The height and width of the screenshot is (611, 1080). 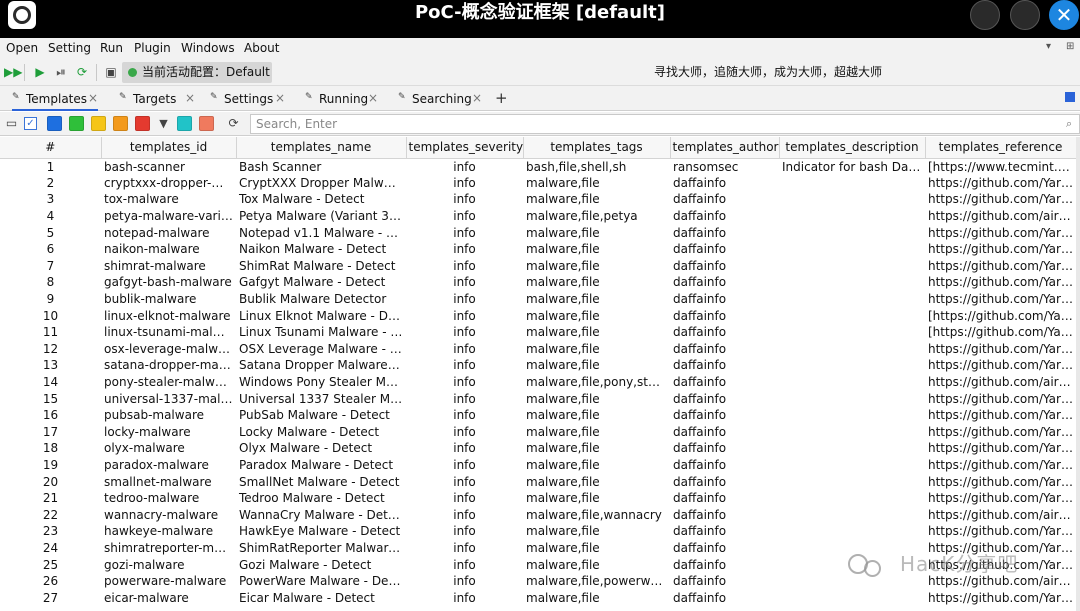 What do you see at coordinates (184, 123) in the screenshot?
I see `color-filter-cyan` at bounding box center [184, 123].